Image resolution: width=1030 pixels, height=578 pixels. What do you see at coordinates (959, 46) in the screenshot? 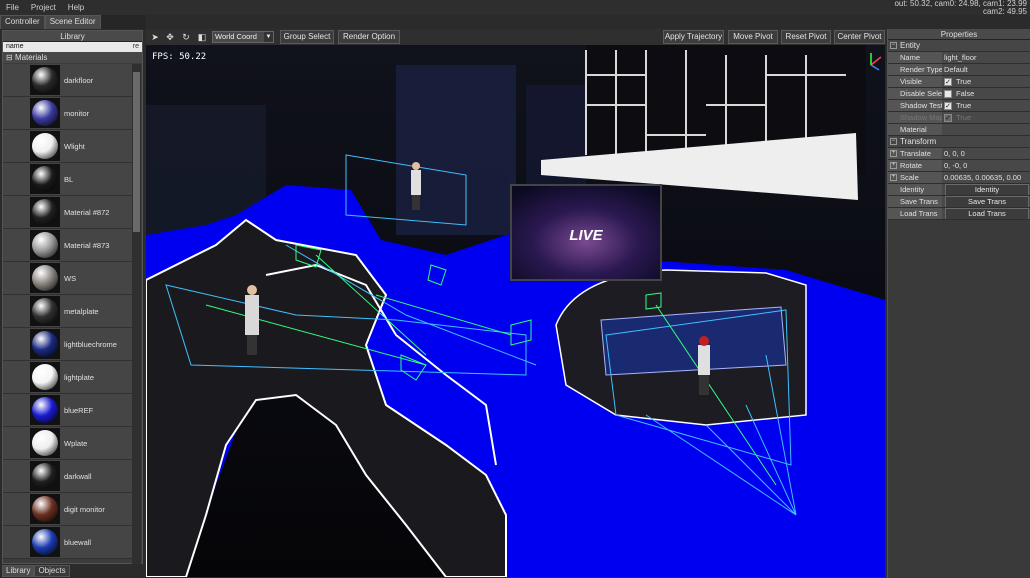
I see `entity-section: − Entity` at bounding box center [959, 46].